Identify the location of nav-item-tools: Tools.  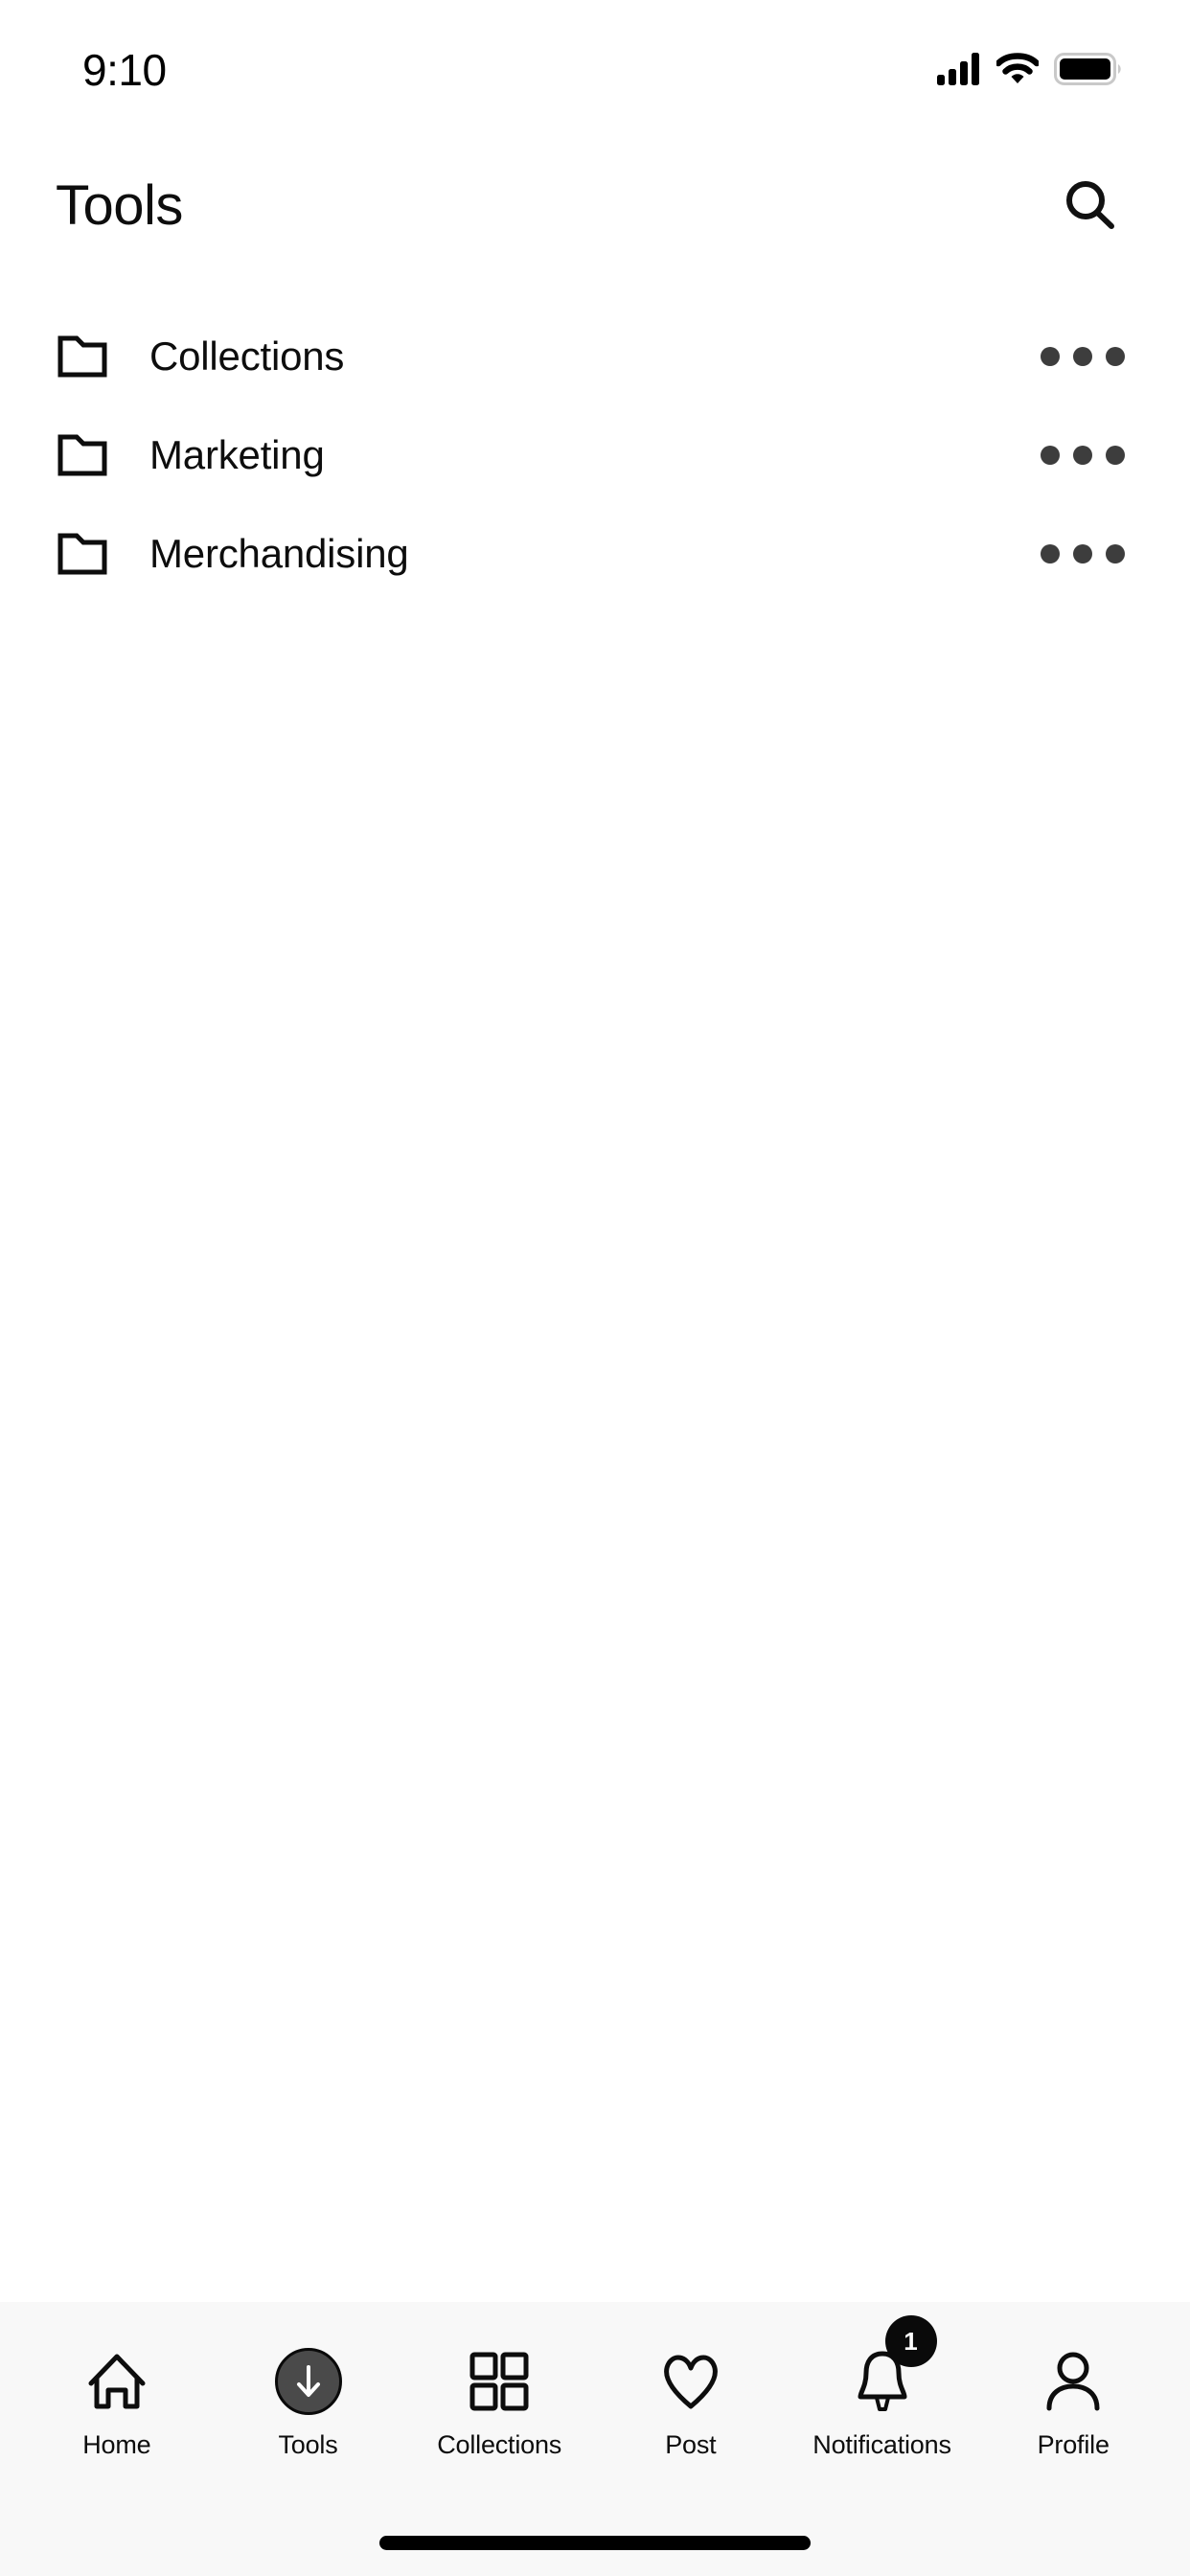
(309, 2402).